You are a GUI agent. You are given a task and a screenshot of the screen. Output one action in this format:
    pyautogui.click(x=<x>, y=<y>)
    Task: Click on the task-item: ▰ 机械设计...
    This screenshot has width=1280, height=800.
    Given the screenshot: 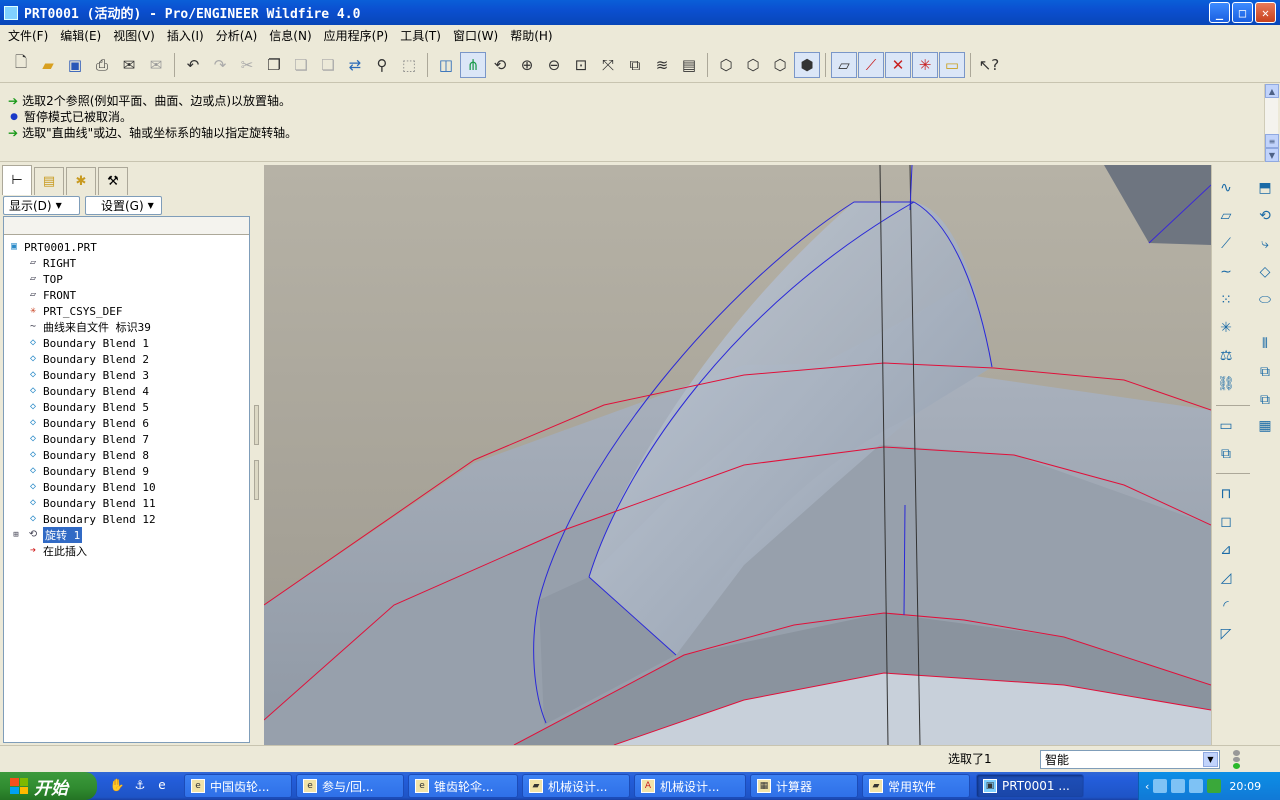 What is the action you would take?
    pyautogui.click(x=576, y=786)
    